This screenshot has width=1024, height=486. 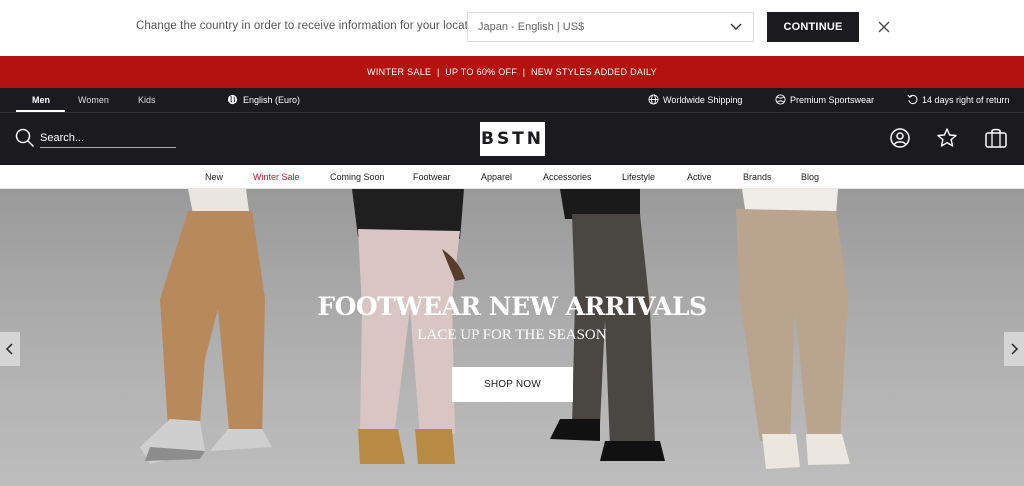 What do you see at coordinates (780, 99) in the screenshot?
I see `ball-icon` at bounding box center [780, 99].